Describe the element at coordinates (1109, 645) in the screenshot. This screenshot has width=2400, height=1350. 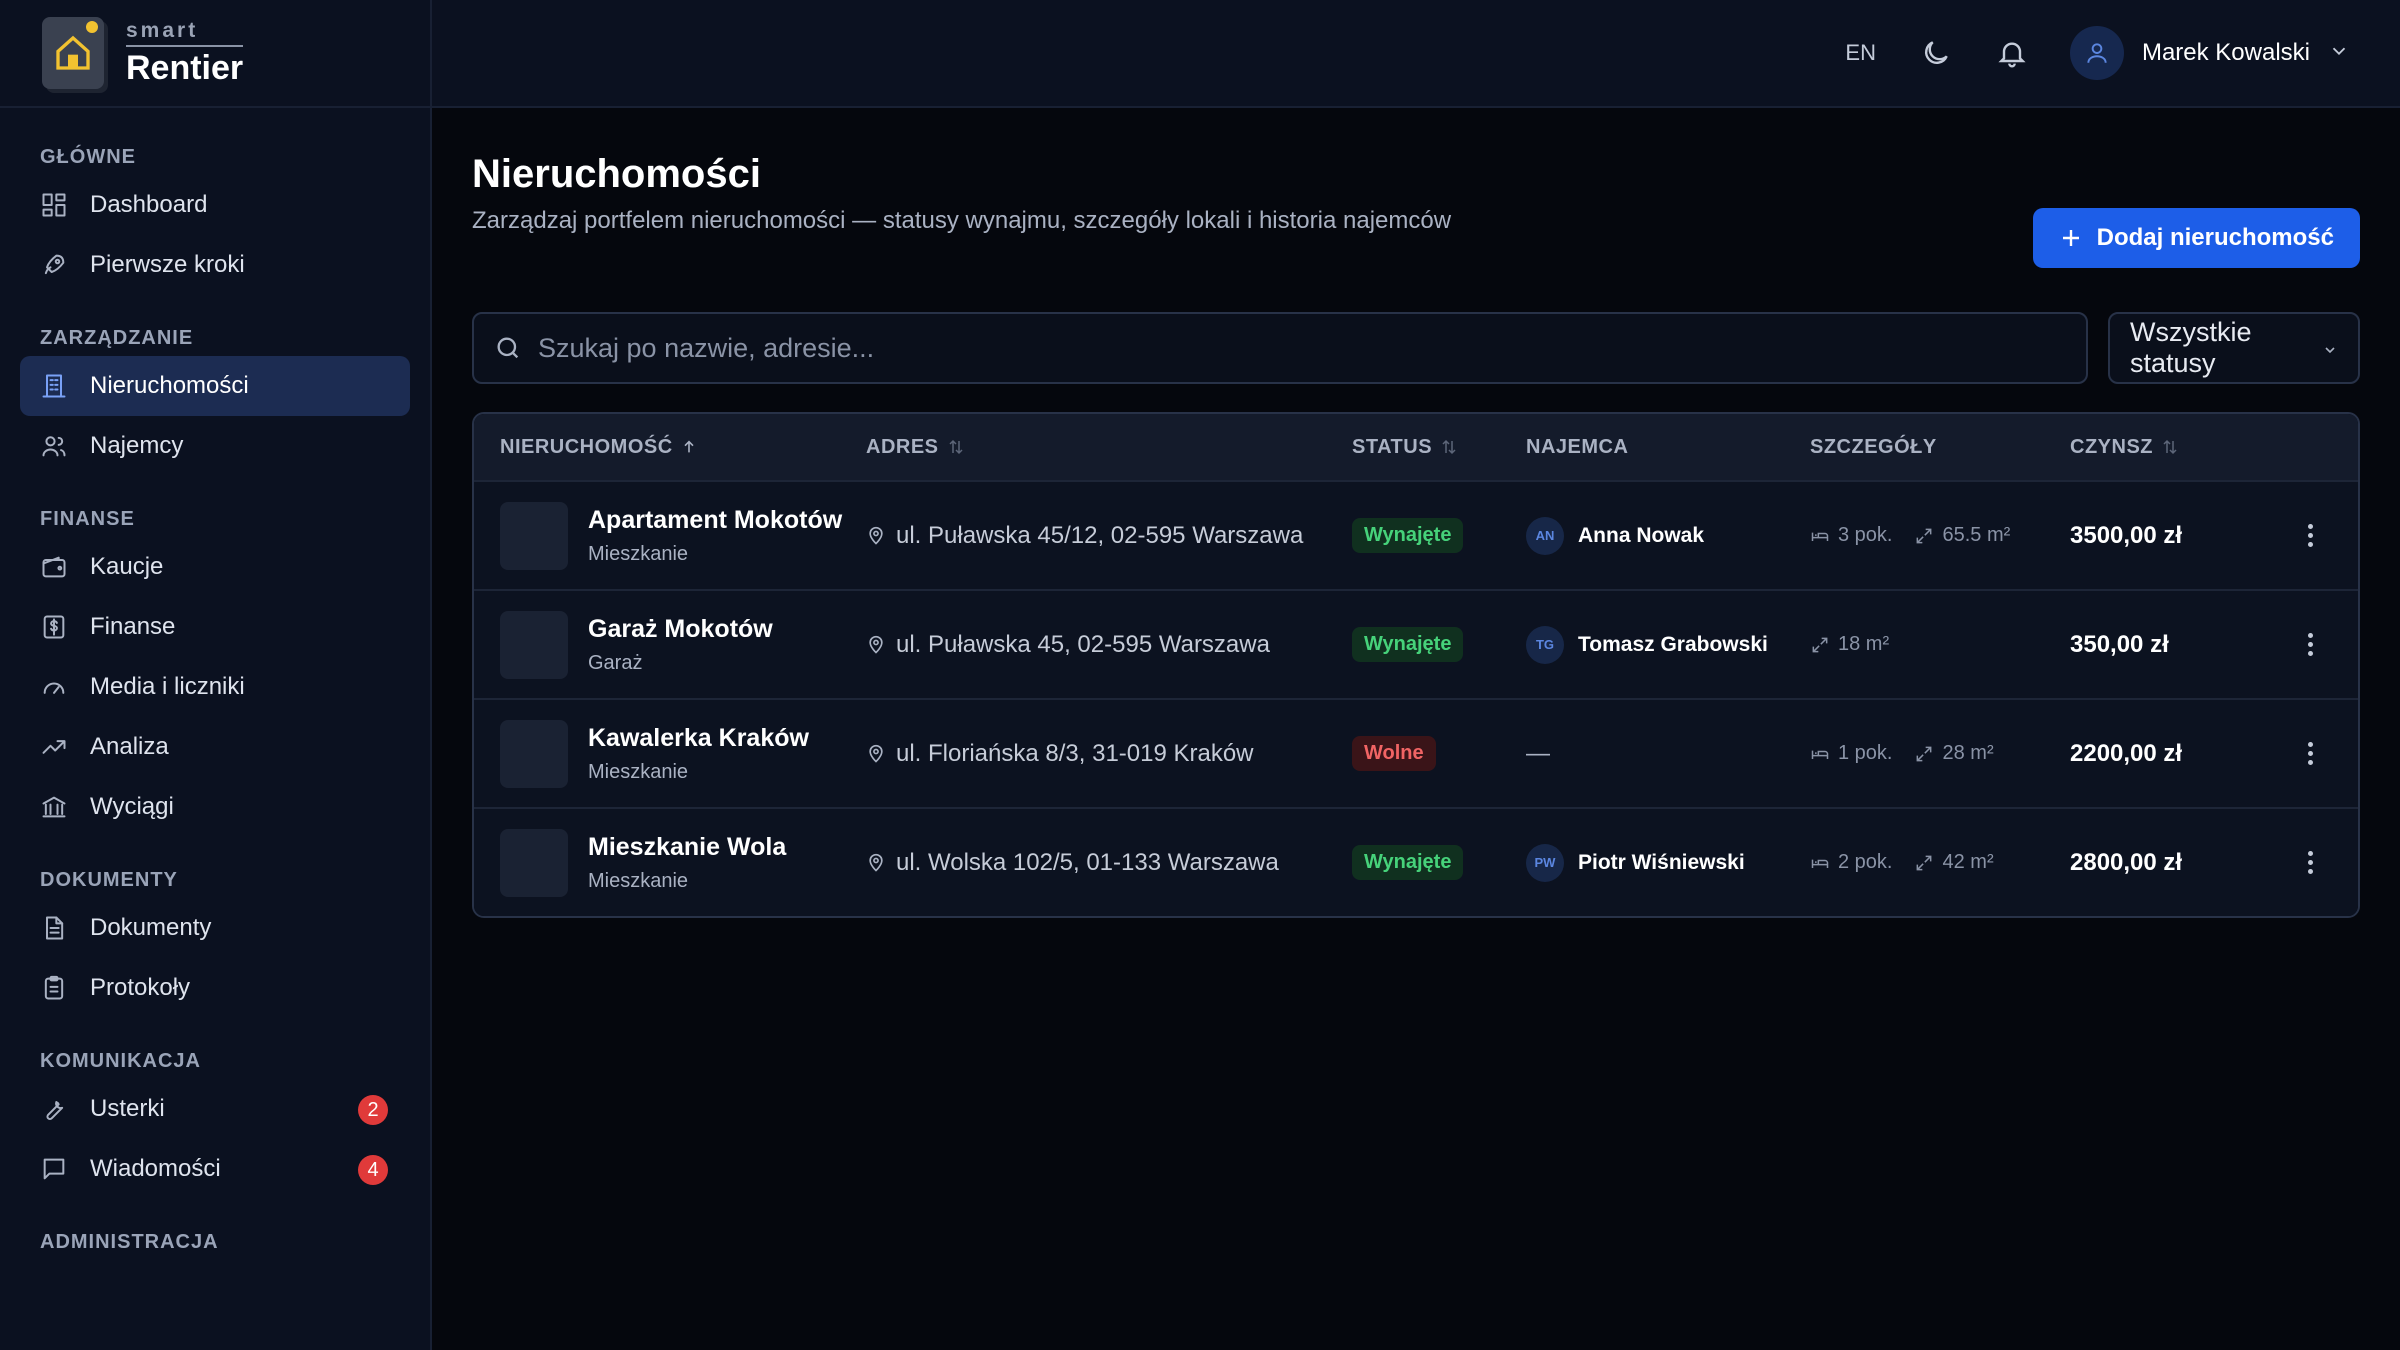
I see `address-cell: ul. Puławska 45, 02-595 Warszawa` at that location.